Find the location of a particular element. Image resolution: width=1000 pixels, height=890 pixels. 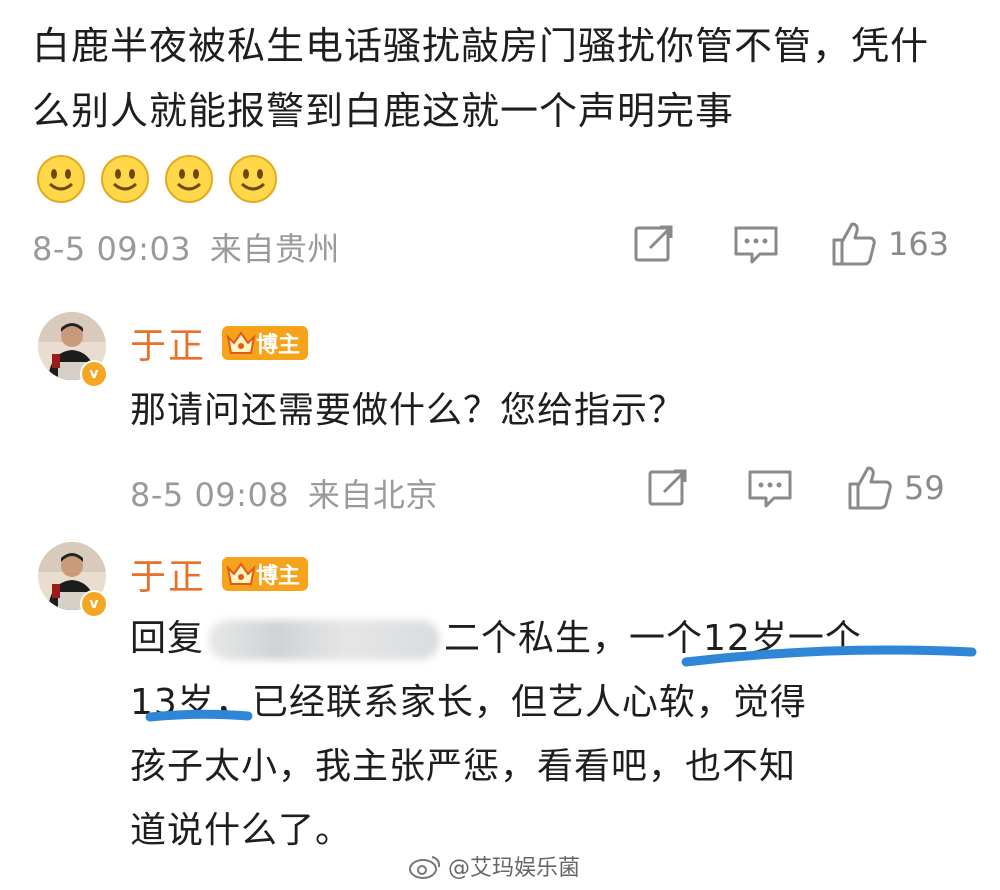

highlight-underlines is located at coordinates (561, 683).